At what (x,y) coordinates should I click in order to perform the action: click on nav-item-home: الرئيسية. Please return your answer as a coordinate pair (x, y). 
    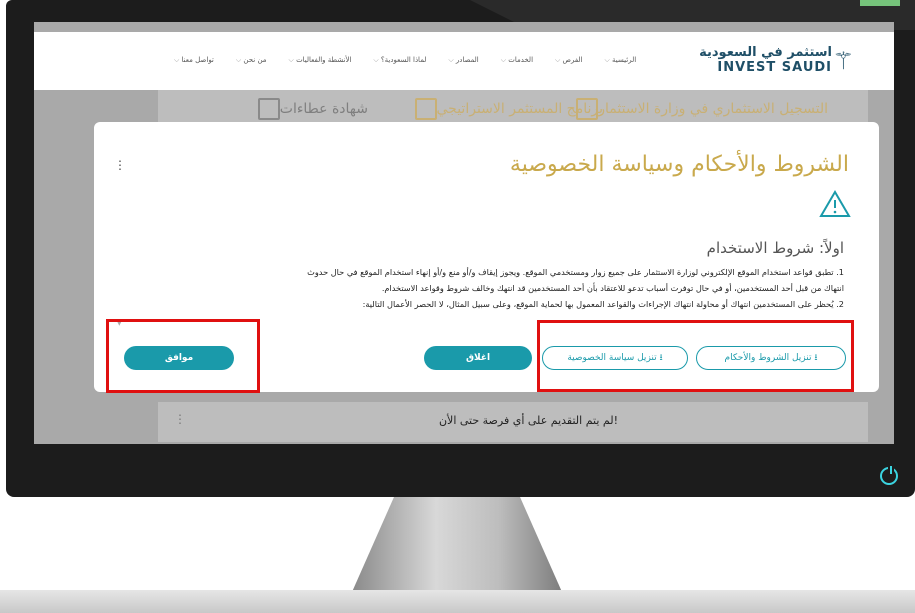
    Looking at the image, I should click on (620, 60).